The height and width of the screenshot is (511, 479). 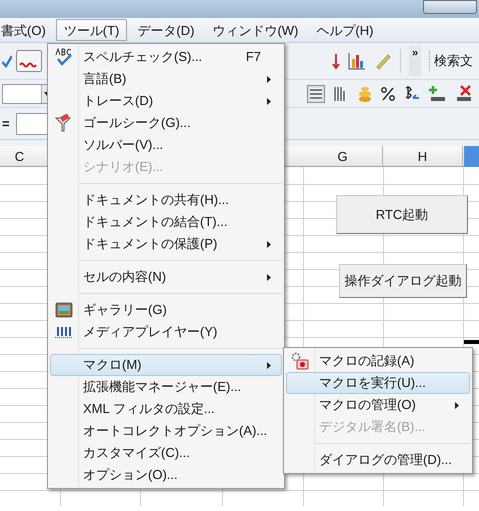 What do you see at coordinates (255, 30) in the screenshot?
I see `menu-item: ウィンドウ(W)` at bounding box center [255, 30].